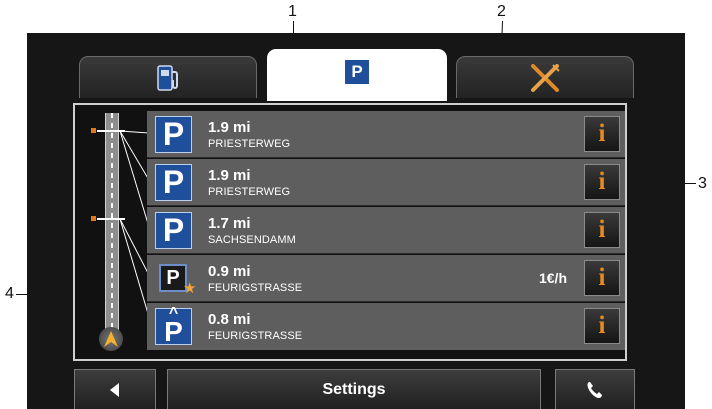  Describe the element at coordinates (229, 223) in the screenshot. I see `parking-distance: 1.7 mi` at that location.